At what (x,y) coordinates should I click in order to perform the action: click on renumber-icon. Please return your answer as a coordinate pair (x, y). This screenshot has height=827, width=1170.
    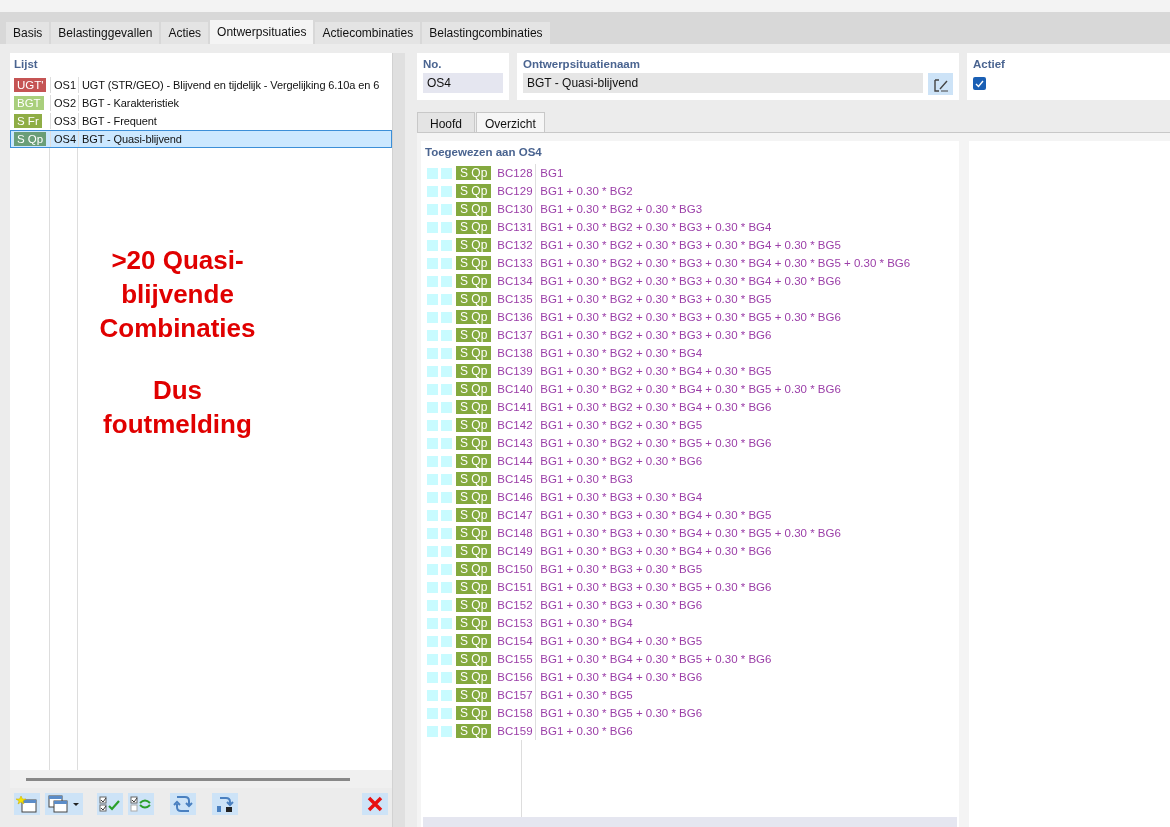
    Looking at the image, I should click on (183, 804).